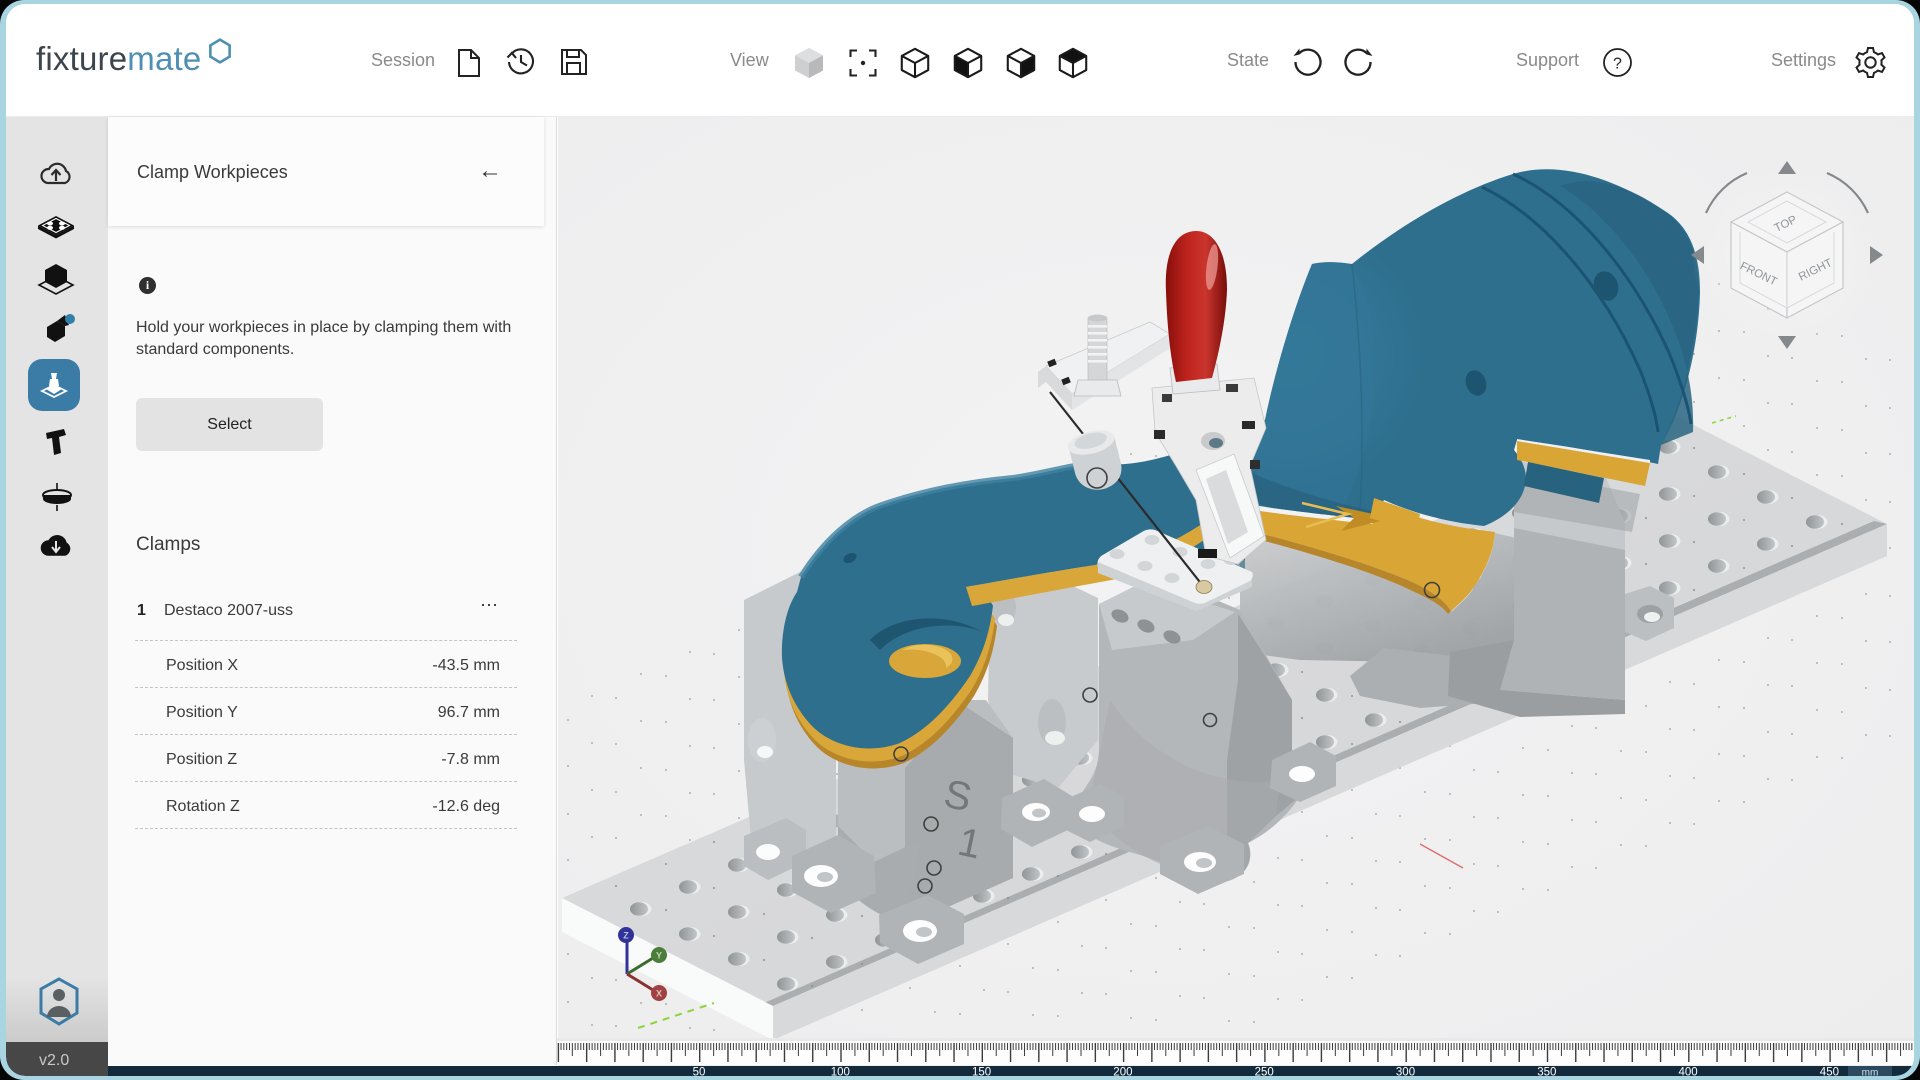 The image size is (1920, 1080). I want to click on svg-text: 200, so click(1122, 1072).